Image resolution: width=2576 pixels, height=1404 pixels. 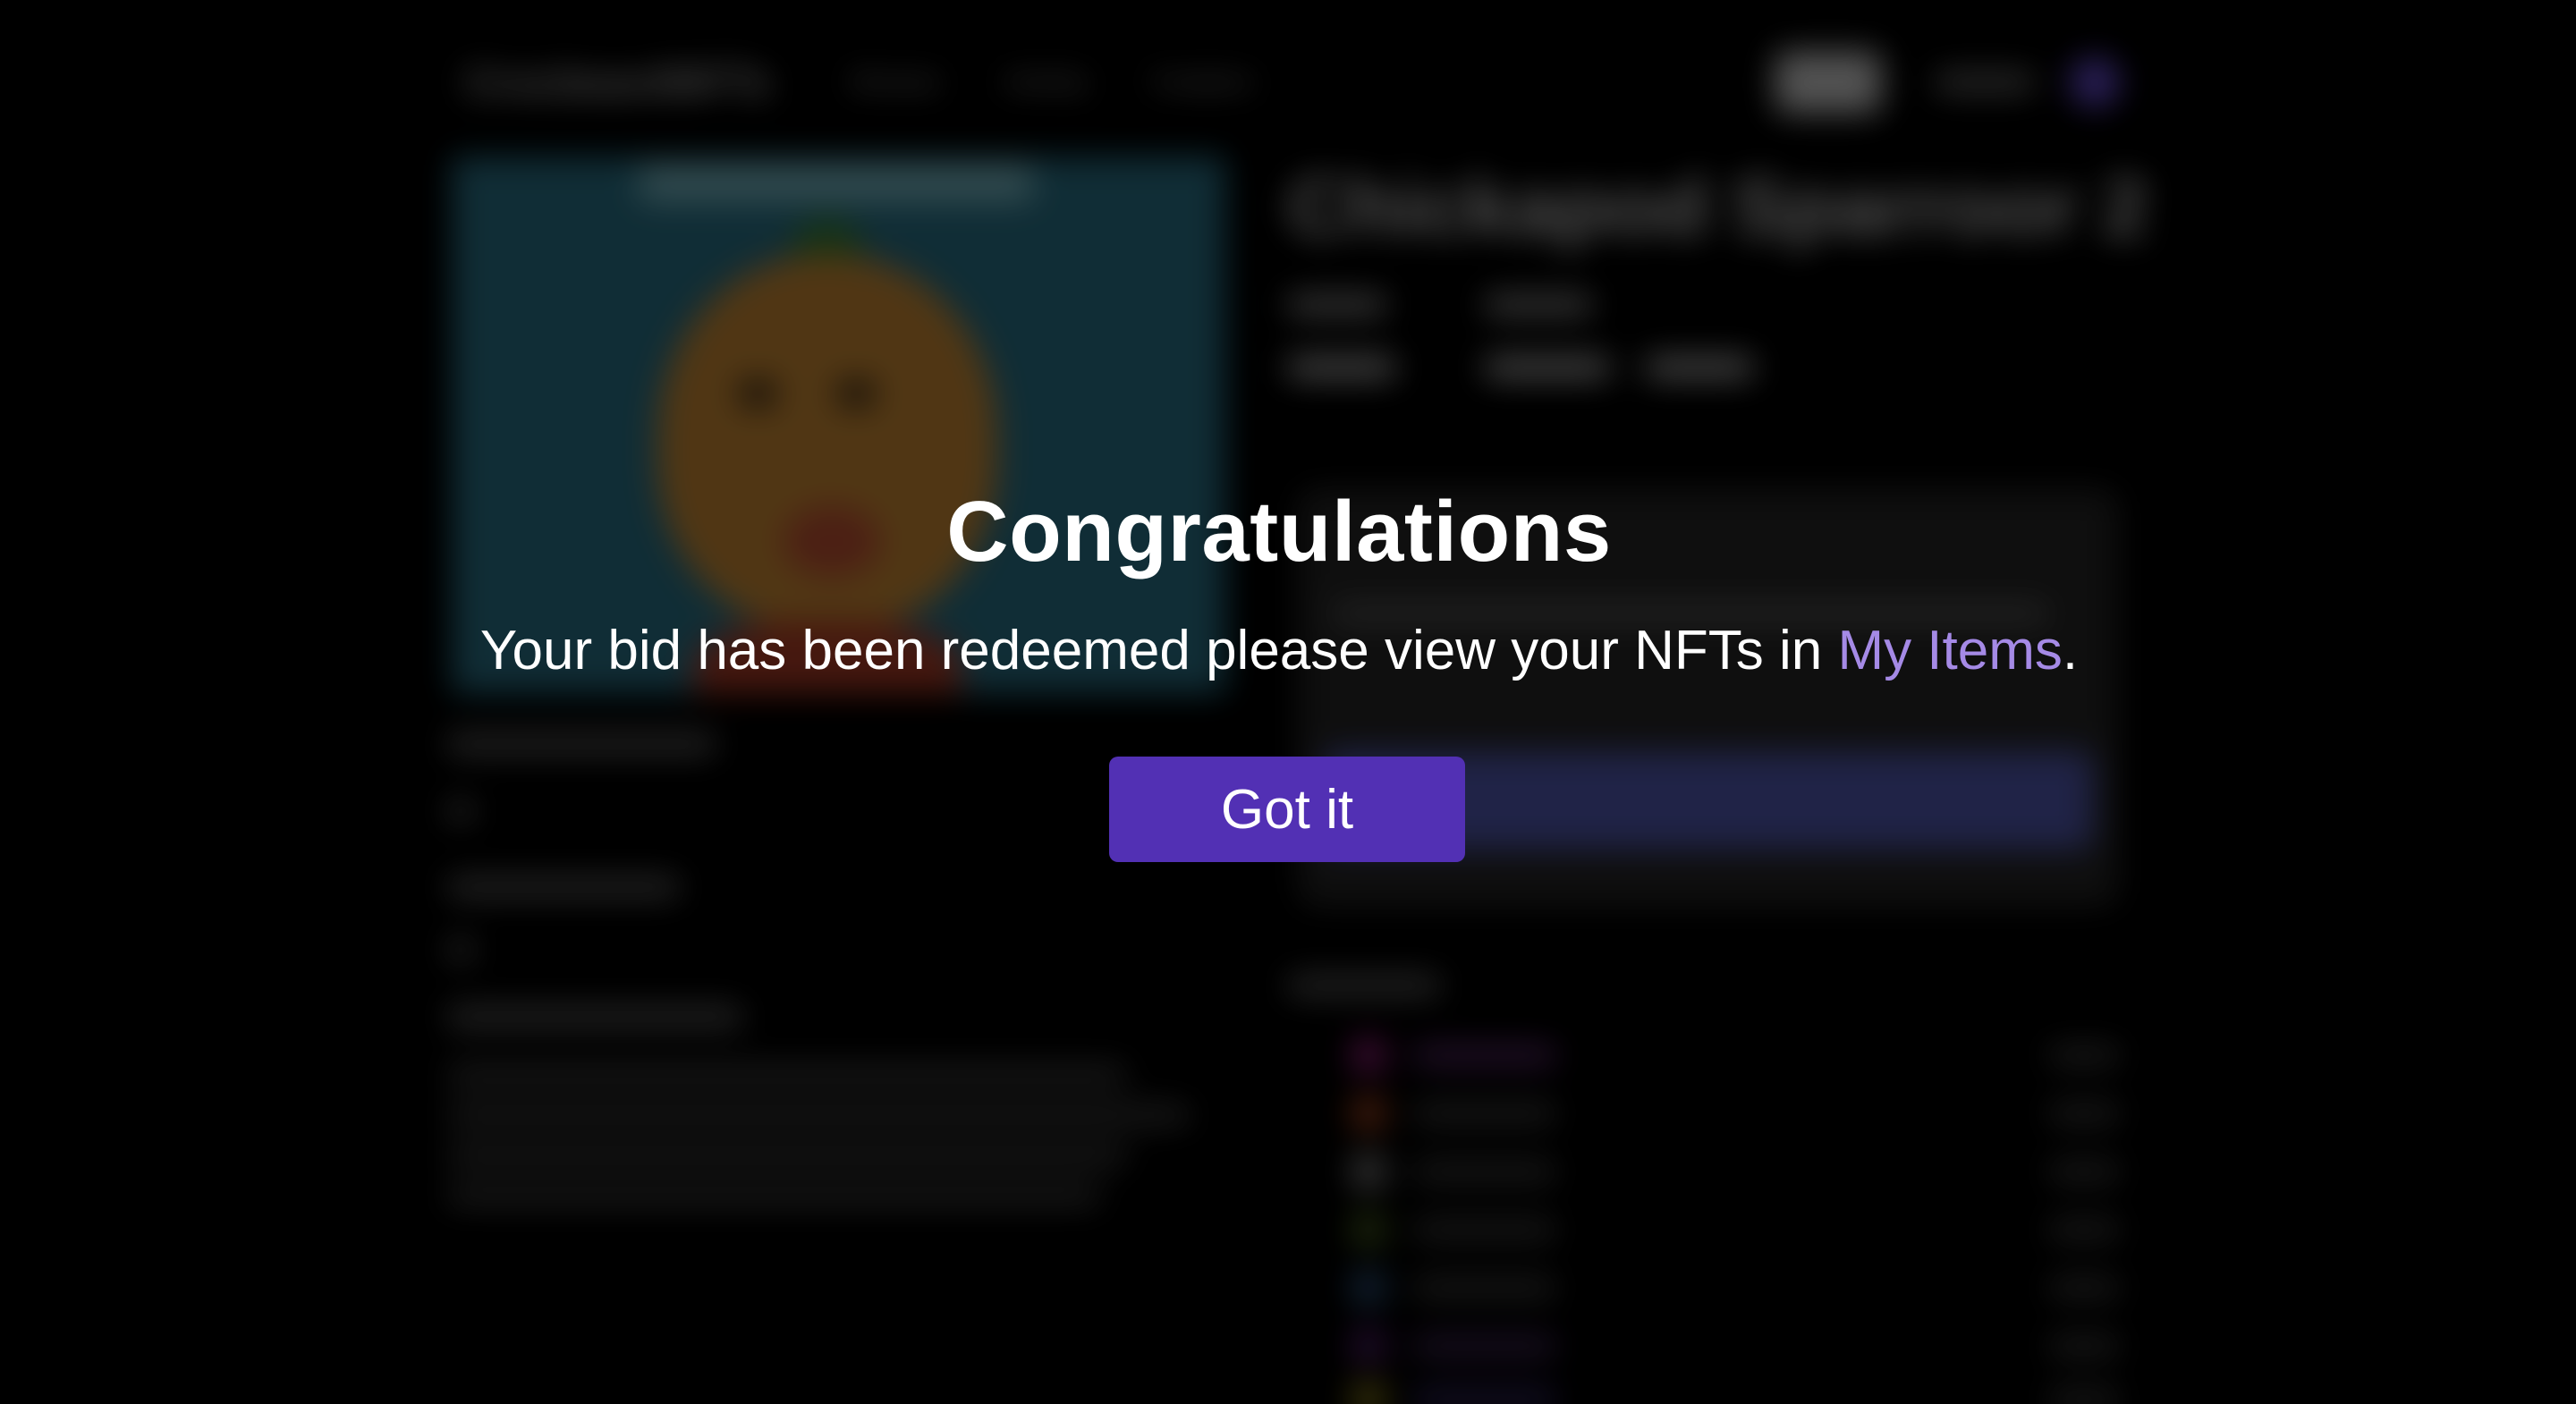 I want to click on modal-title: Congratulations, so click(x=1279, y=531).